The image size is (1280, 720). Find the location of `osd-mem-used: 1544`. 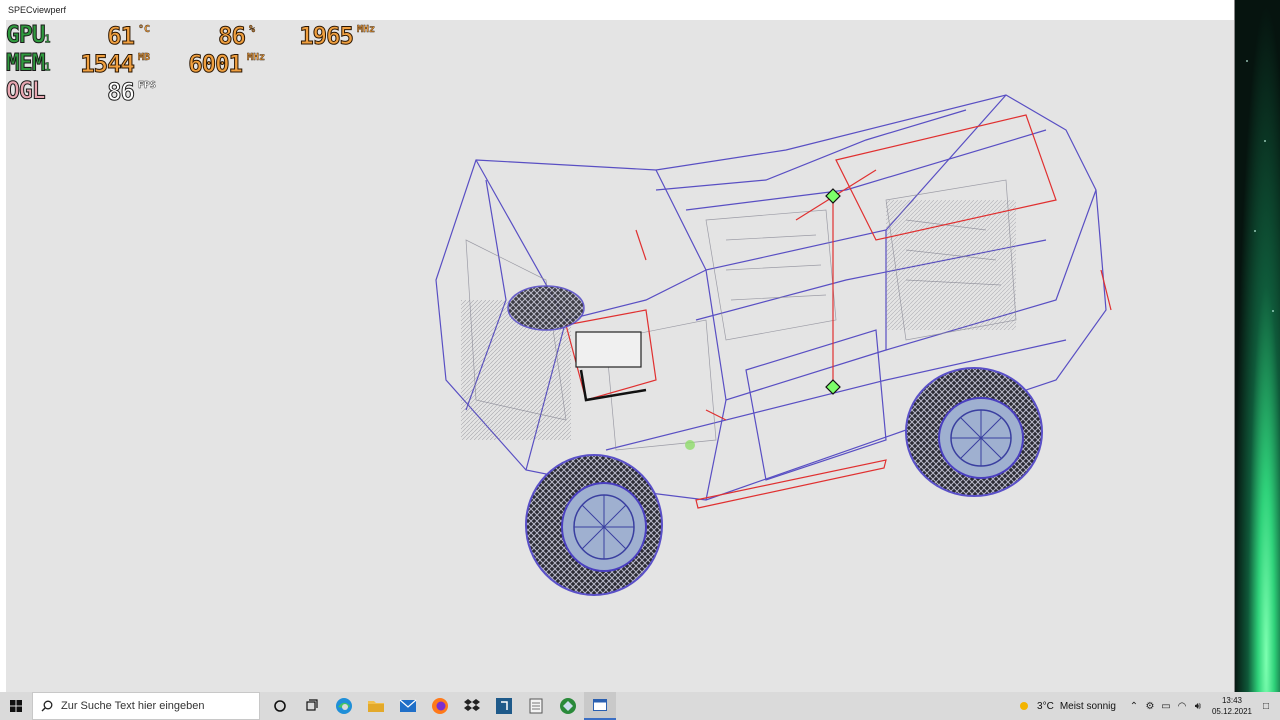

osd-mem-used: 1544 is located at coordinates (108, 64).